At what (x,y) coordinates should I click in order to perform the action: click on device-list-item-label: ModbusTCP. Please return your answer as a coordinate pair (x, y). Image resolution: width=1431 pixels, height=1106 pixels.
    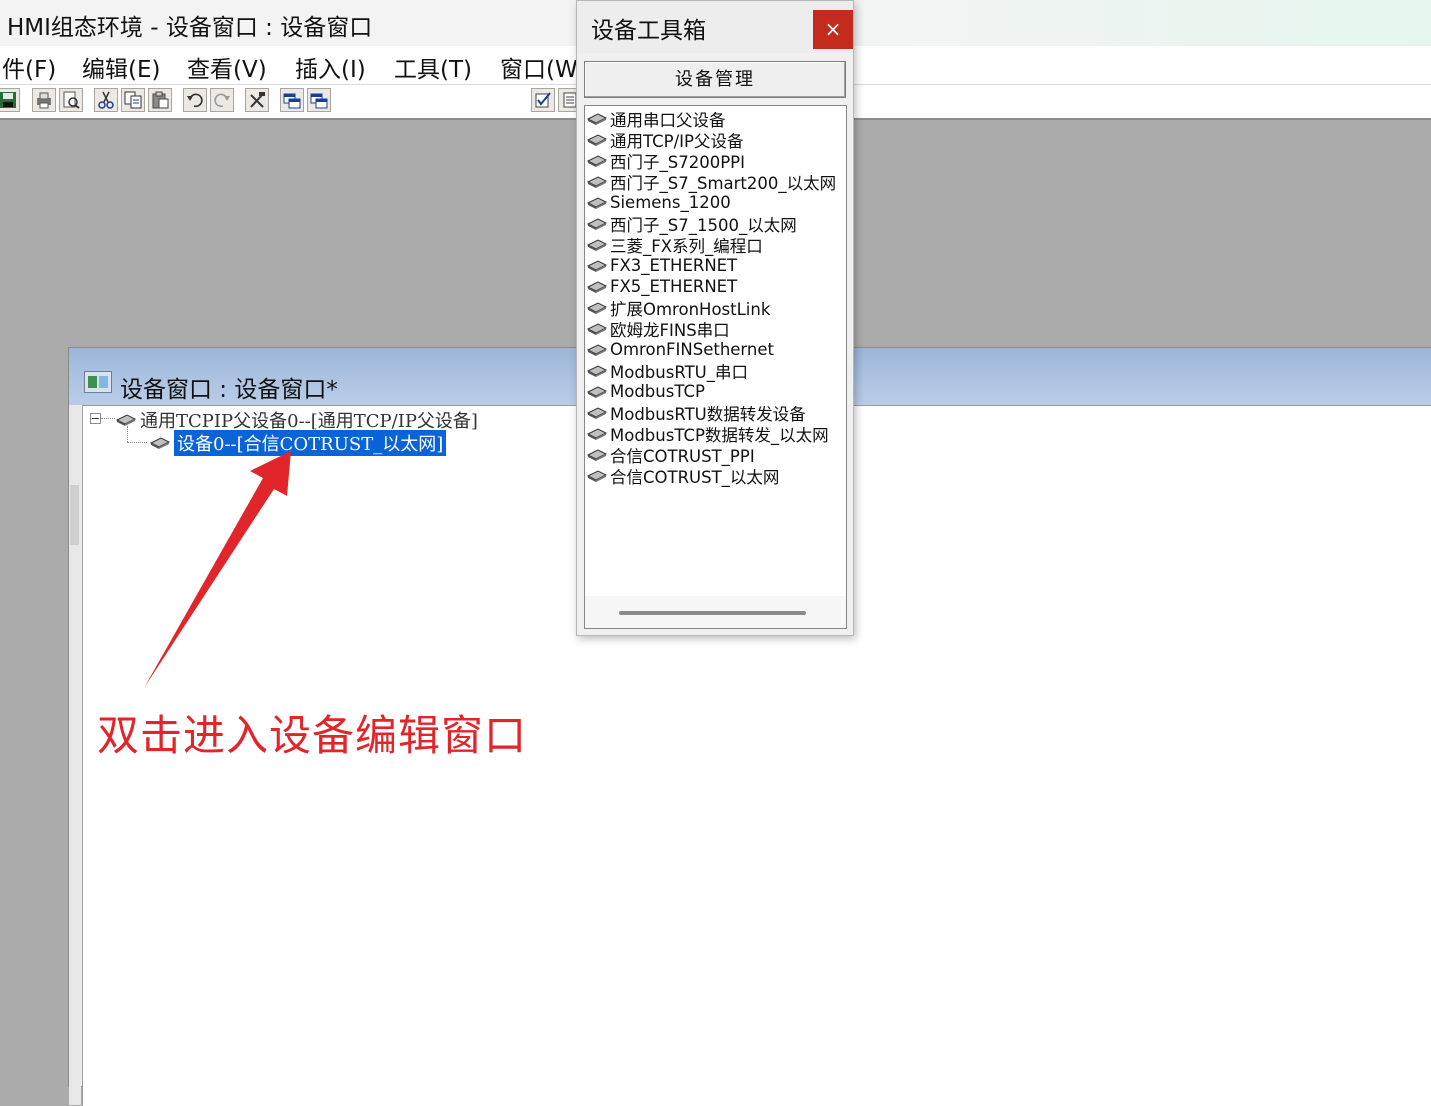
    Looking at the image, I should click on (657, 391).